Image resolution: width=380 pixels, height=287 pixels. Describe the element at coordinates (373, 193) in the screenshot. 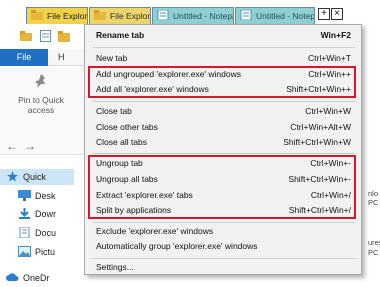

I see `content-fragment: nlo` at that location.